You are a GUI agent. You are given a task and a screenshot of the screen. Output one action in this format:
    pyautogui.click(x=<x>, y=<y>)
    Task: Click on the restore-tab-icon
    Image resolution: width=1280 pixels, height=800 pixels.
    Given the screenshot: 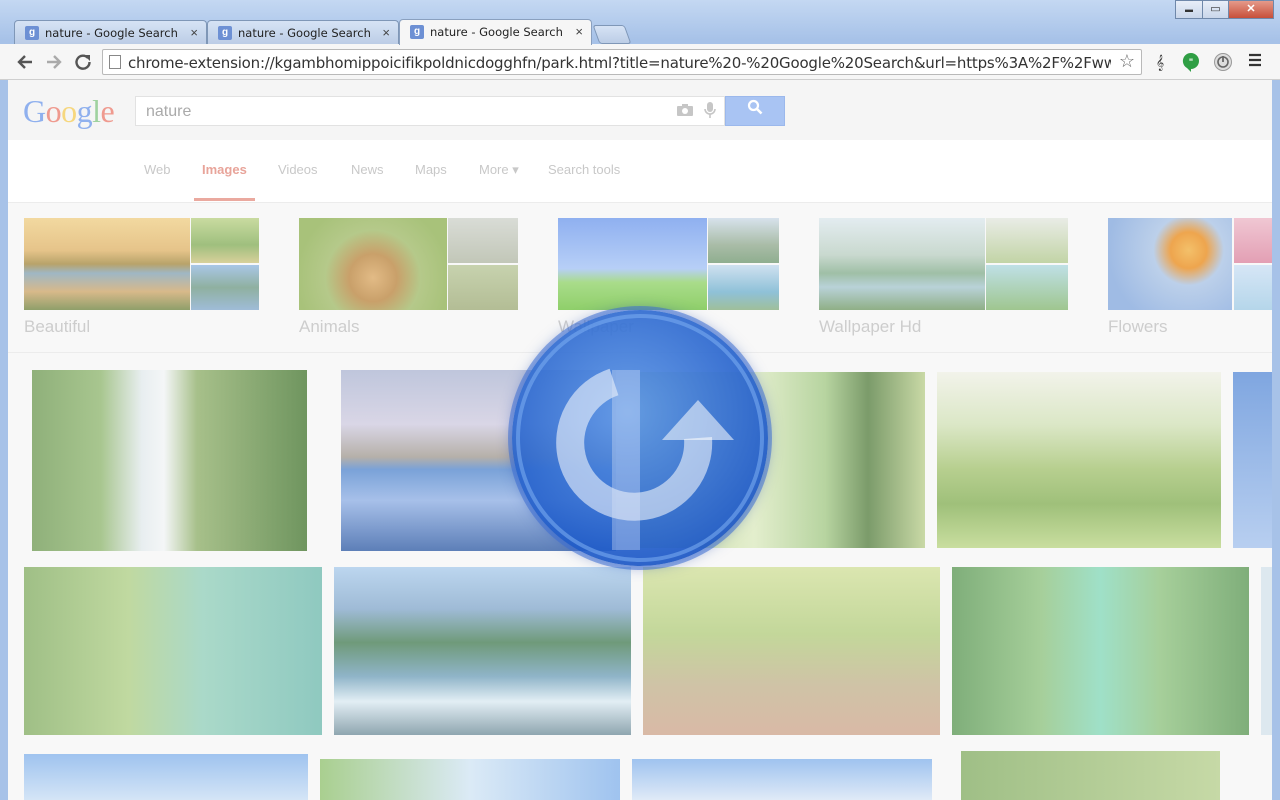 What is the action you would take?
    pyautogui.click(x=640, y=438)
    